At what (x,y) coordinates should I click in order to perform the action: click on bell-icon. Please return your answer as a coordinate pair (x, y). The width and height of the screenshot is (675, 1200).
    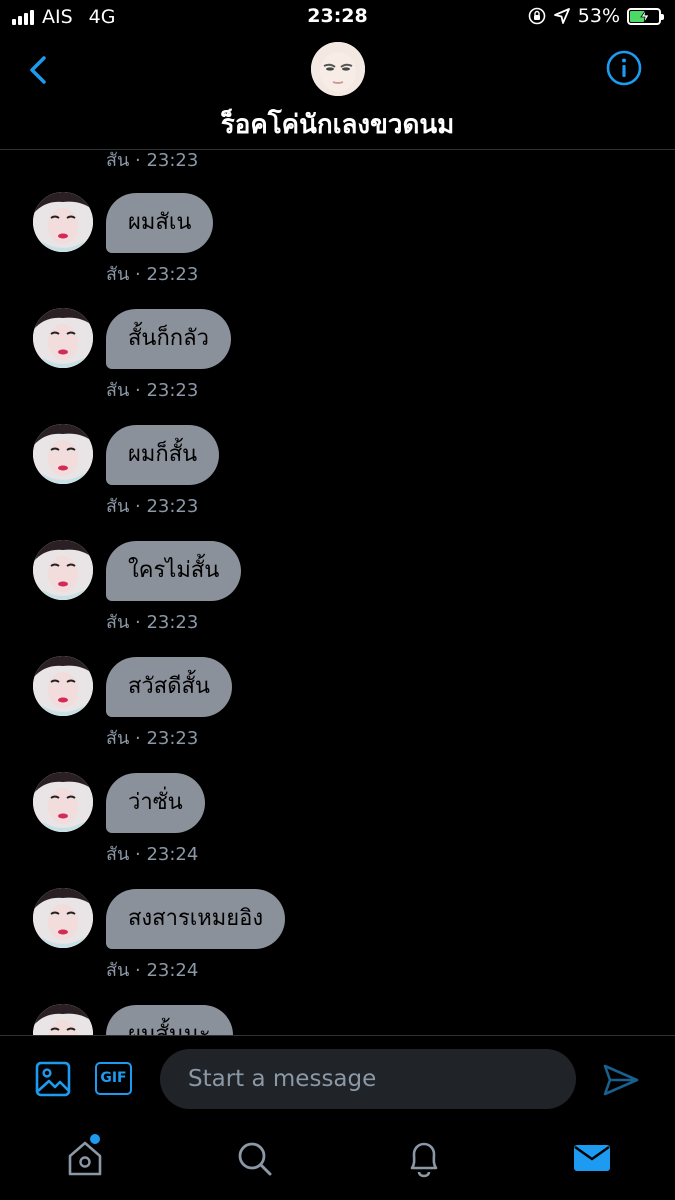
    Looking at the image, I should click on (424, 1158).